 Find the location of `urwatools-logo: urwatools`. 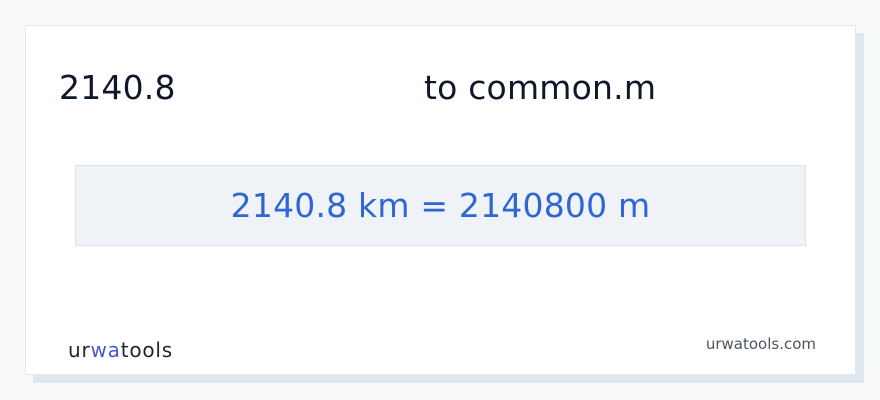

urwatools-logo: urwatools is located at coordinates (120, 350).